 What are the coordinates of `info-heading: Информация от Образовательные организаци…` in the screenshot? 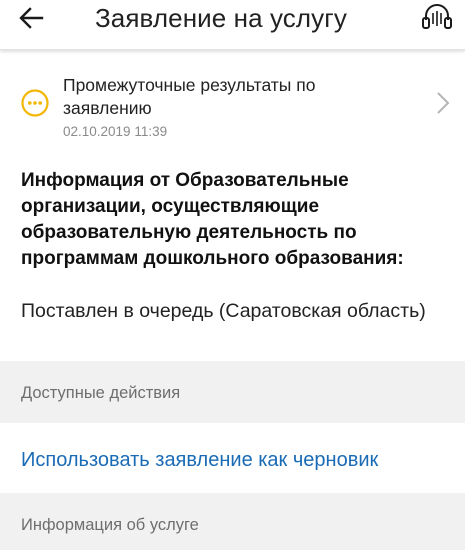 It's located at (212, 219).